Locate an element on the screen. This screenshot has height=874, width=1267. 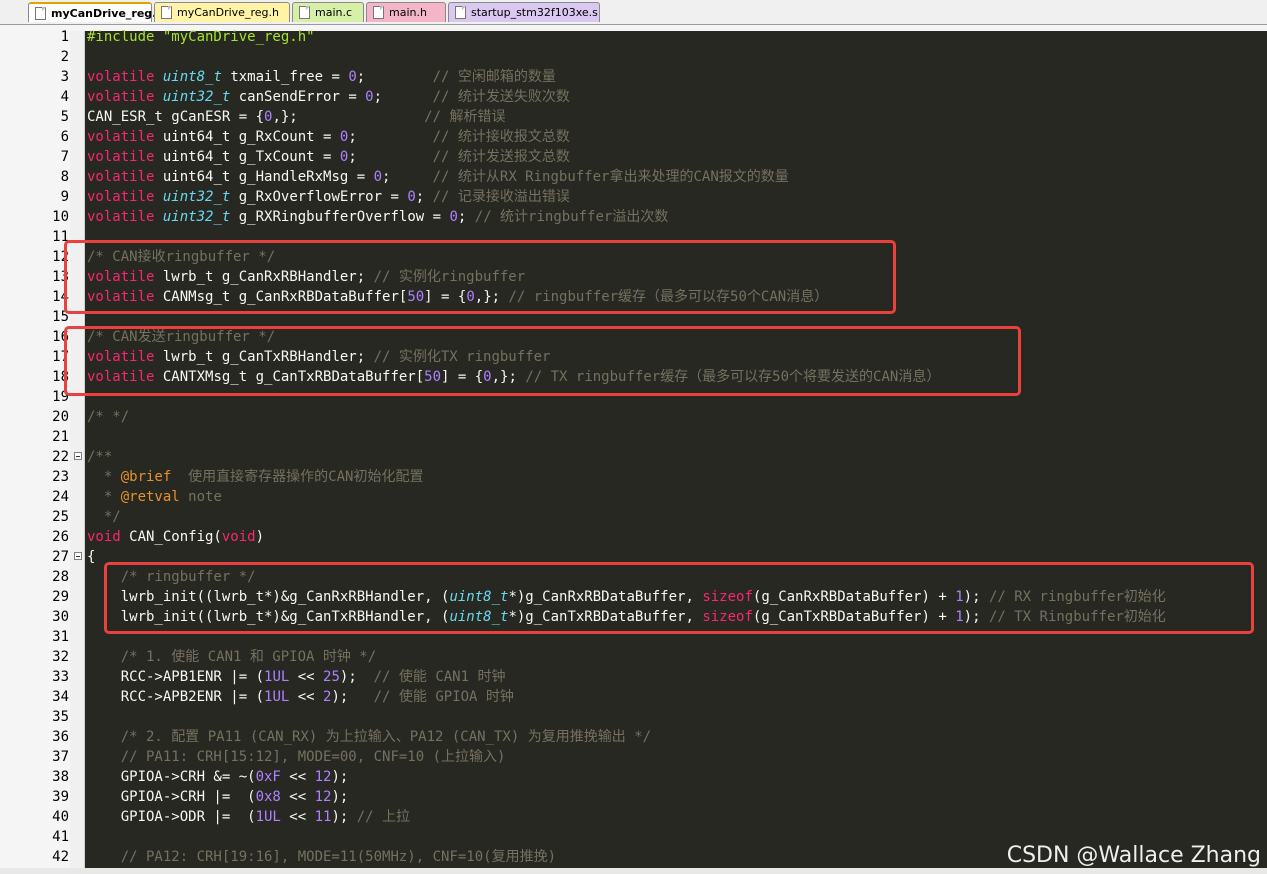
line-number: 39 is located at coordinates (60, 797).